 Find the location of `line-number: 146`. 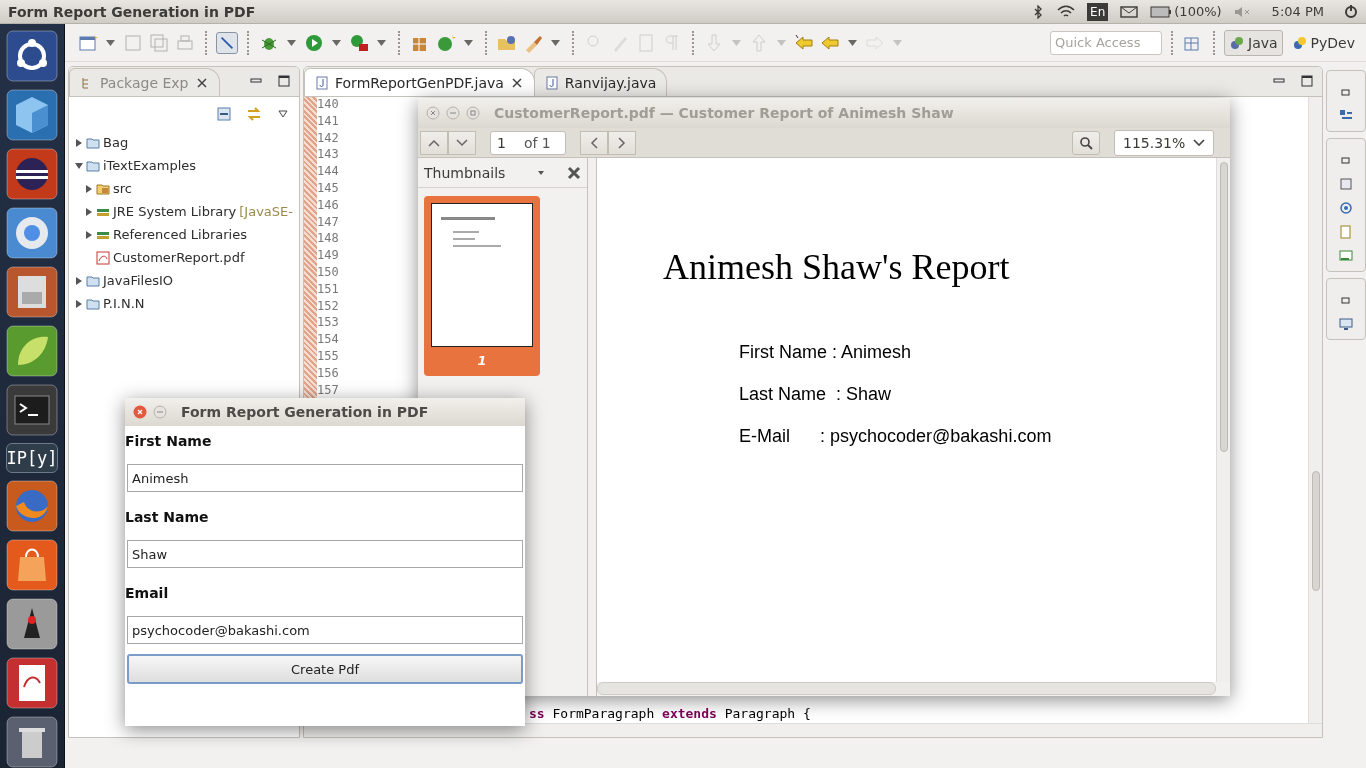

line-number: 146 is located at coordinates (328, 205).